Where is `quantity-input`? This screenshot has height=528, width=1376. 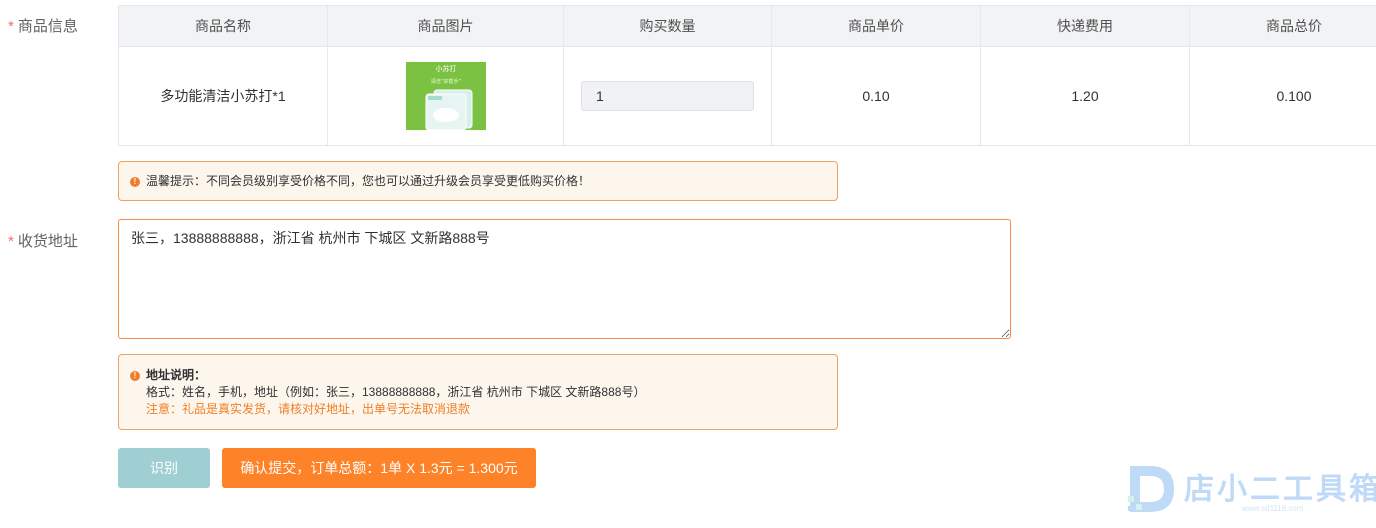 quantity-input is located at coordinates (667, 96).